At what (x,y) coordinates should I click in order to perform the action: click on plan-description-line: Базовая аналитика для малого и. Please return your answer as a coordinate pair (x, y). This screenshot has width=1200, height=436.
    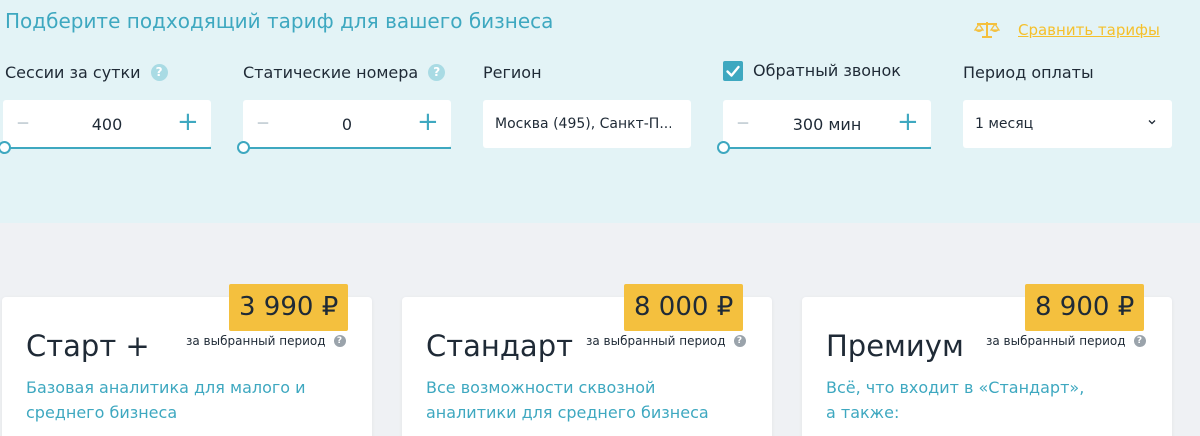
    Looking at the image, I should click on (166, 387).